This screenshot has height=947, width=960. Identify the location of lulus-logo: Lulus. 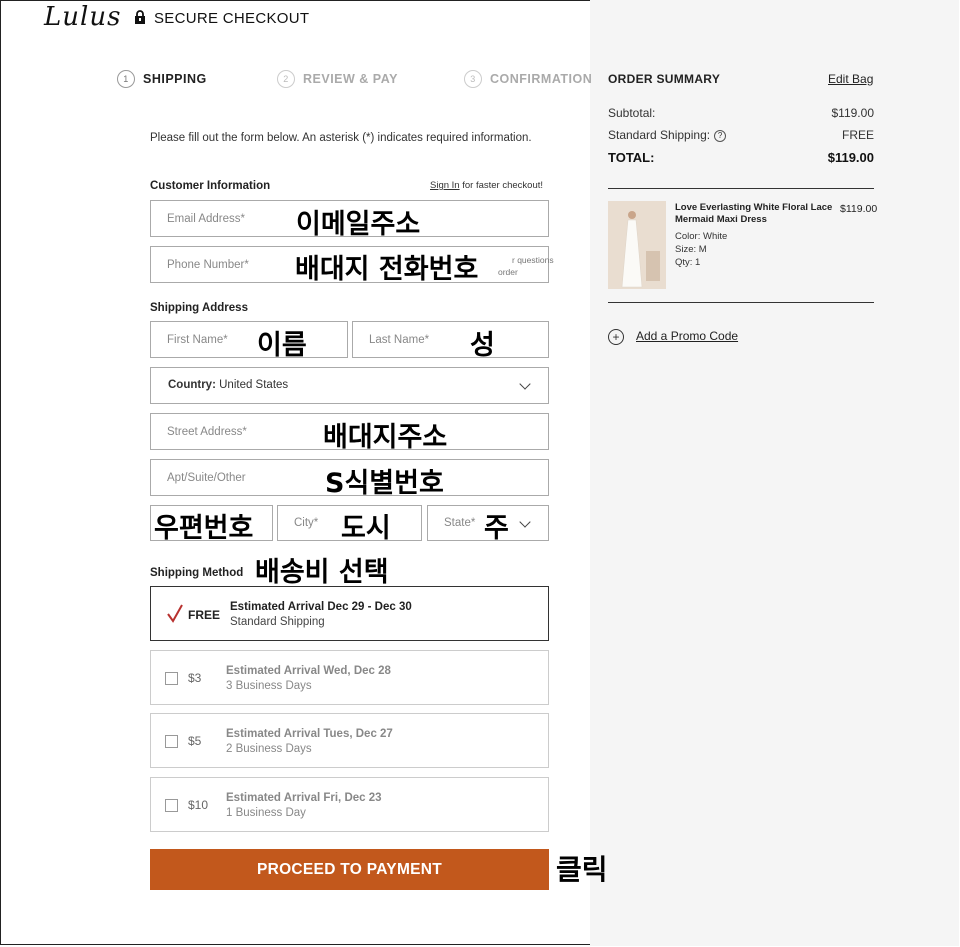
(82, 17).